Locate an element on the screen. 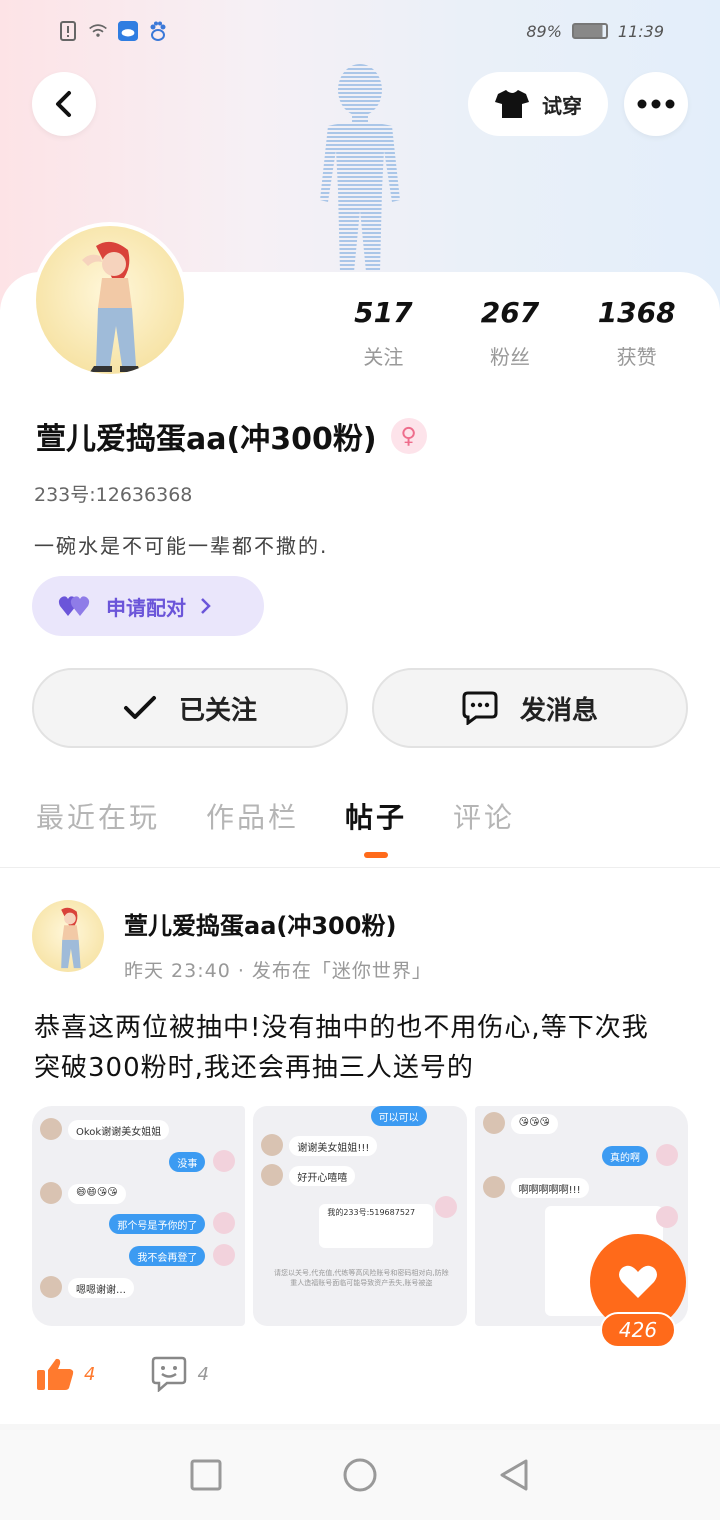 The width and height of the screenshot is (720, 1520). stat-followers: 267 粉丝 is located at coordinates (510, 333).